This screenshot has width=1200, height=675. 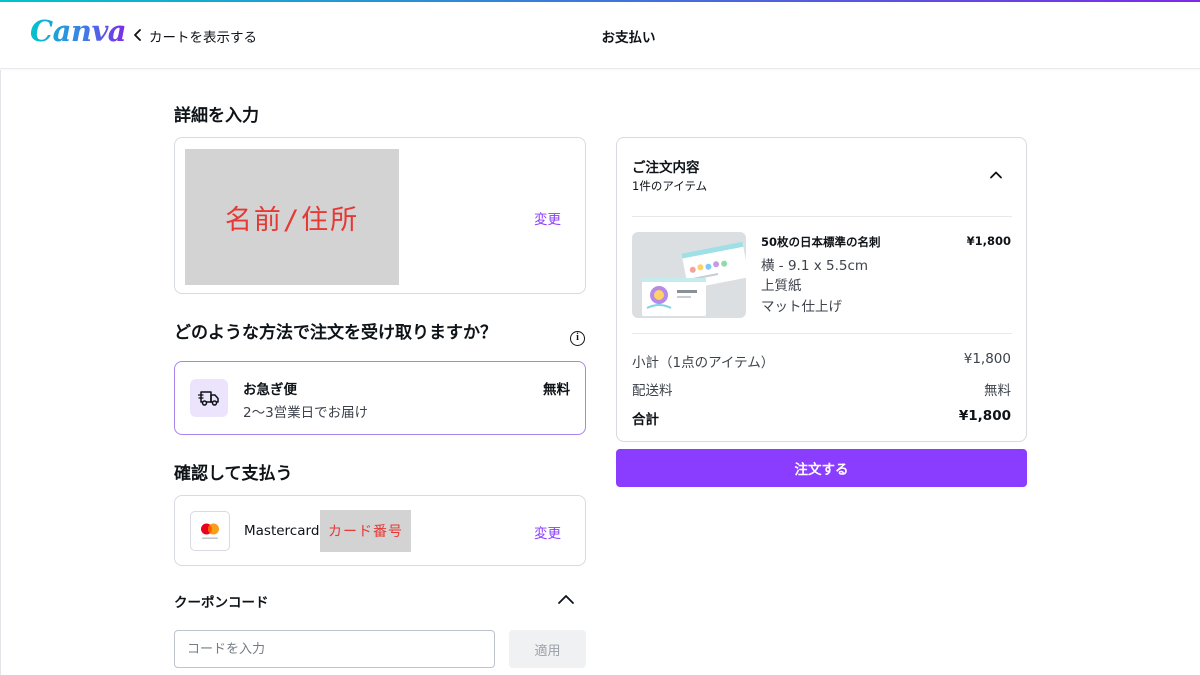 What do you see at coordinates (801, 307) in the screenshot?
I see `order-item-option-finish: マット仕上げ` at bounding box center [801, 307].